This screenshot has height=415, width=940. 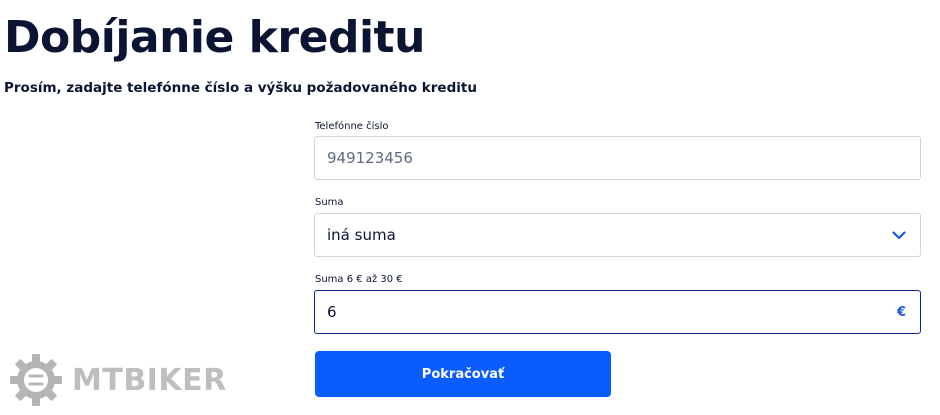 What do you see at coordinates (617, 235) in the screenshot?
I see `amount-select: iná suma` at bounding box center [617, 235].